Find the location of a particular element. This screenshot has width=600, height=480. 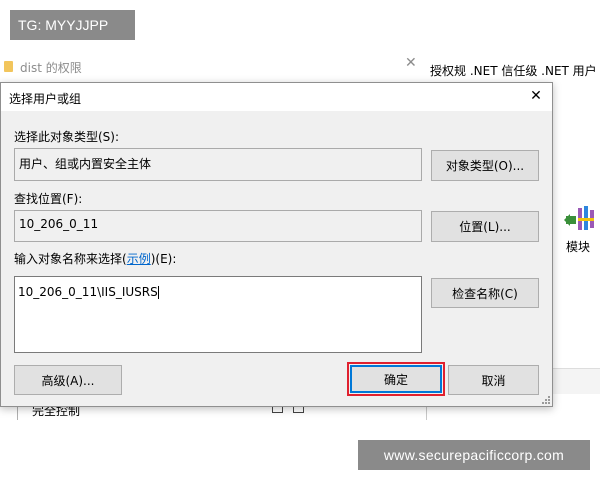

dialog-title: 选择用户或组 is located at coordinates (45, 99).